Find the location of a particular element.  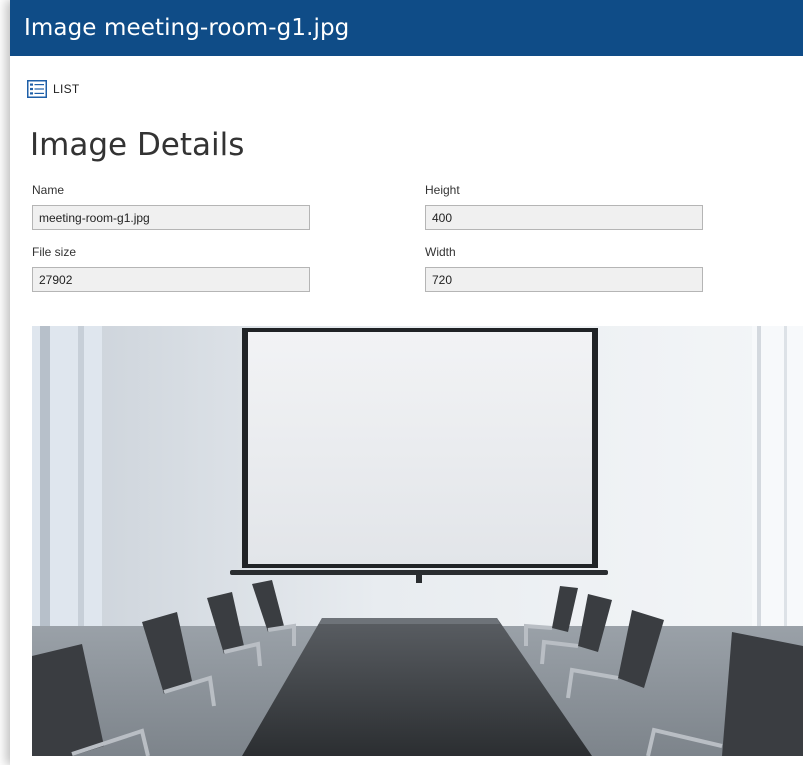

list-button-label: LIST is located at coordinates (66, 89).